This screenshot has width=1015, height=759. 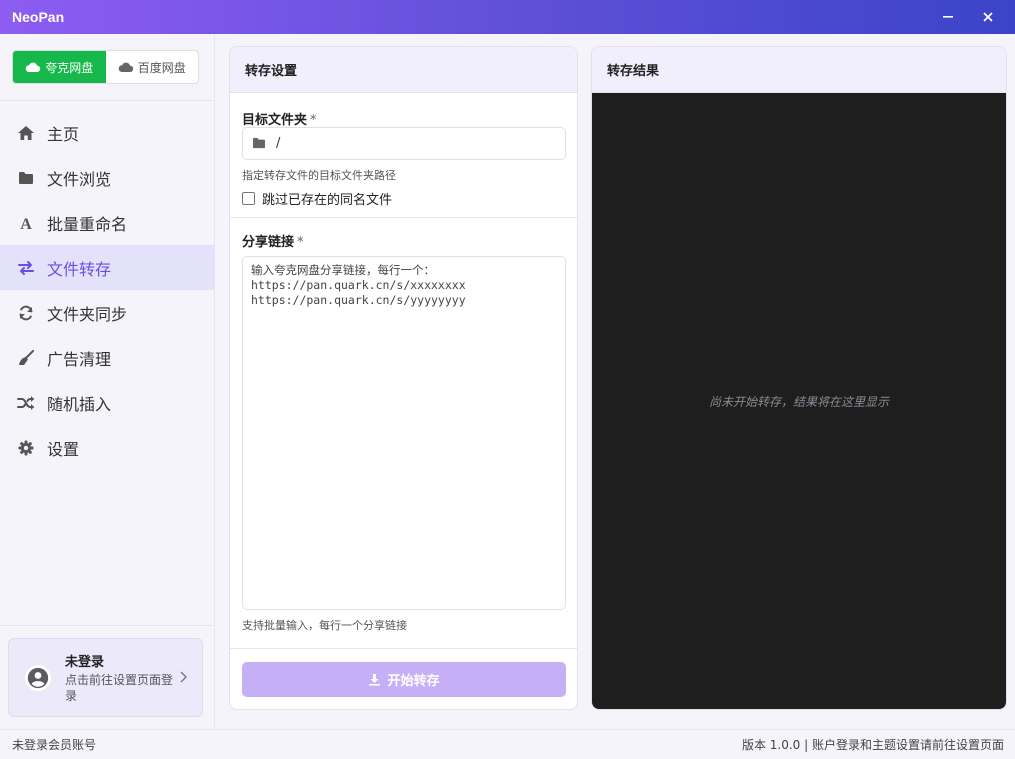 I want to click on start-transfer-label: 开始转存, so click(x=413, y=681).